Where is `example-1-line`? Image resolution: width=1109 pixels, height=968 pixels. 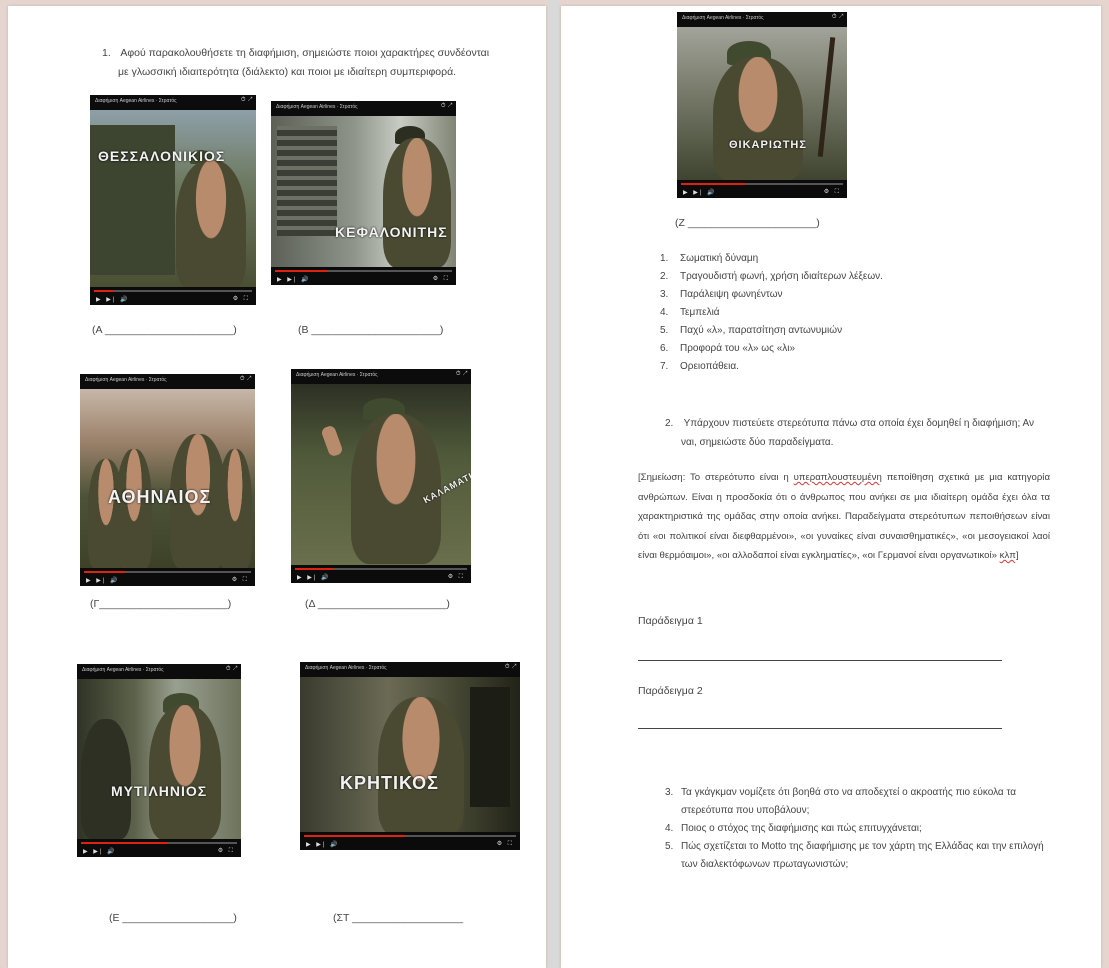 example-1-line is located at coordinates (820, 660).